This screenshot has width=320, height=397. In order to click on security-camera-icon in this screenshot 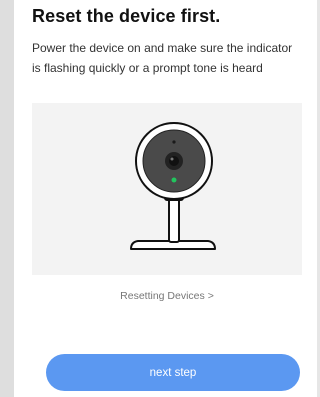, I will do `click(173, 186)`.